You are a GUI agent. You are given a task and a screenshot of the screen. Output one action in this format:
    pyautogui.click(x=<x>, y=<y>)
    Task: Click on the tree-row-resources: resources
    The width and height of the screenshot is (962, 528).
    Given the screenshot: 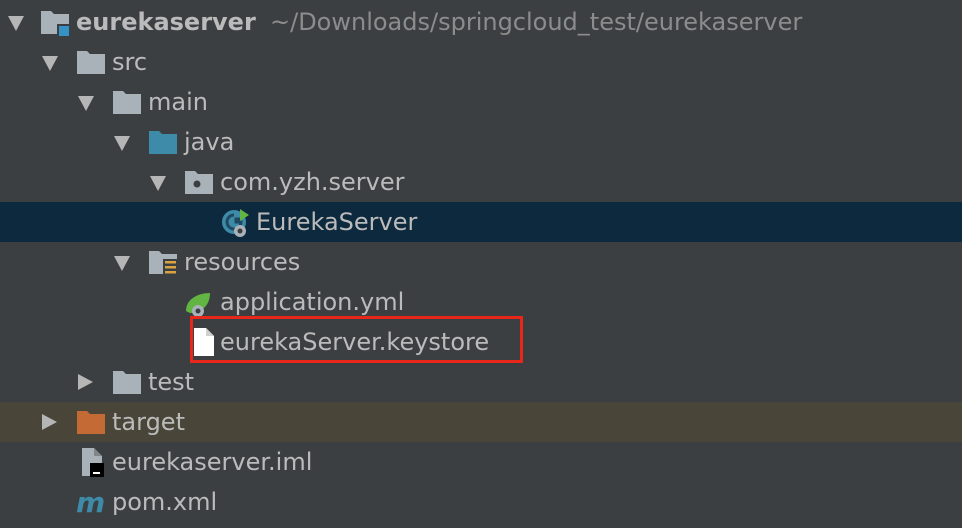 What is the action you would take?
    pyautogui.click(x=481, y=262)
    